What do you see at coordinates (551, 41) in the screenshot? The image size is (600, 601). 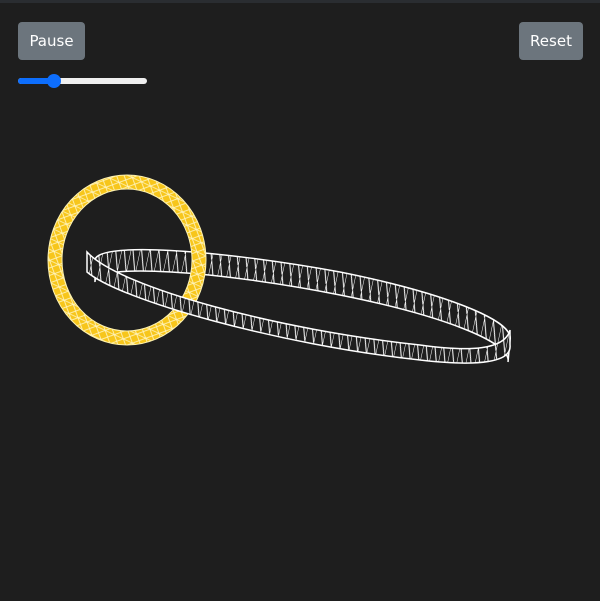 I see `reset-button: Reset` at bounding box center [551, 41].